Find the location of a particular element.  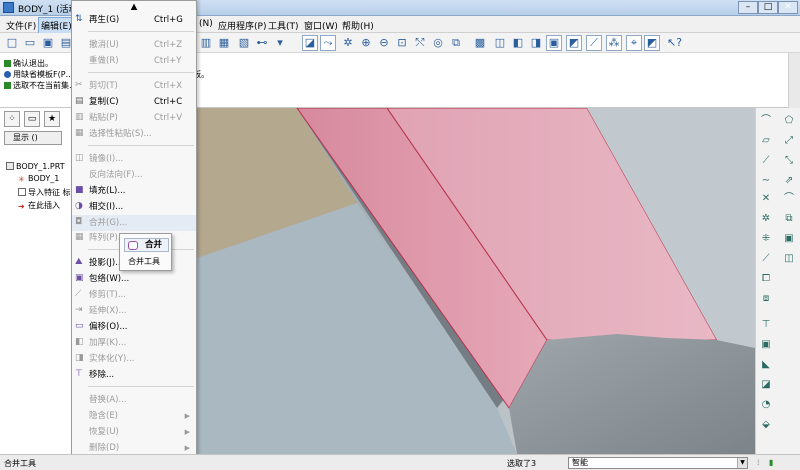

view-manager-icon: ▩ is located at coordinates (480, 43).